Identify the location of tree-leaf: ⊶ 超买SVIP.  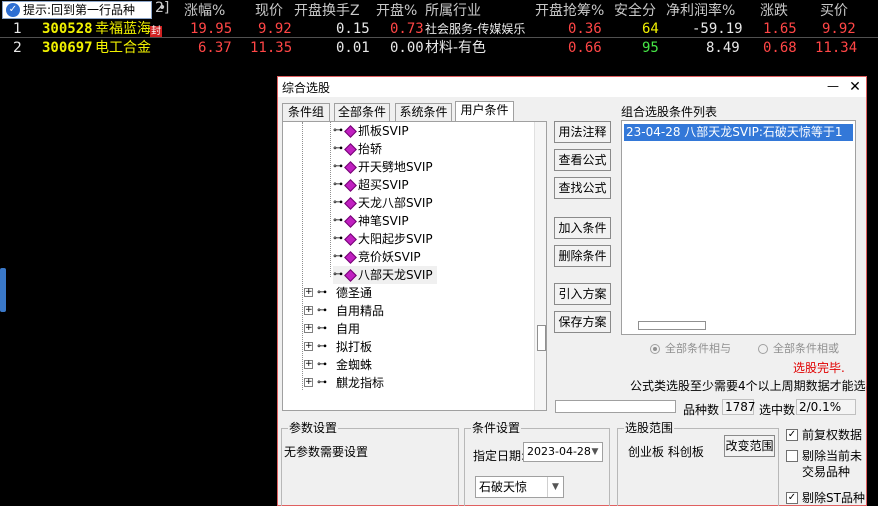
(371, 185).